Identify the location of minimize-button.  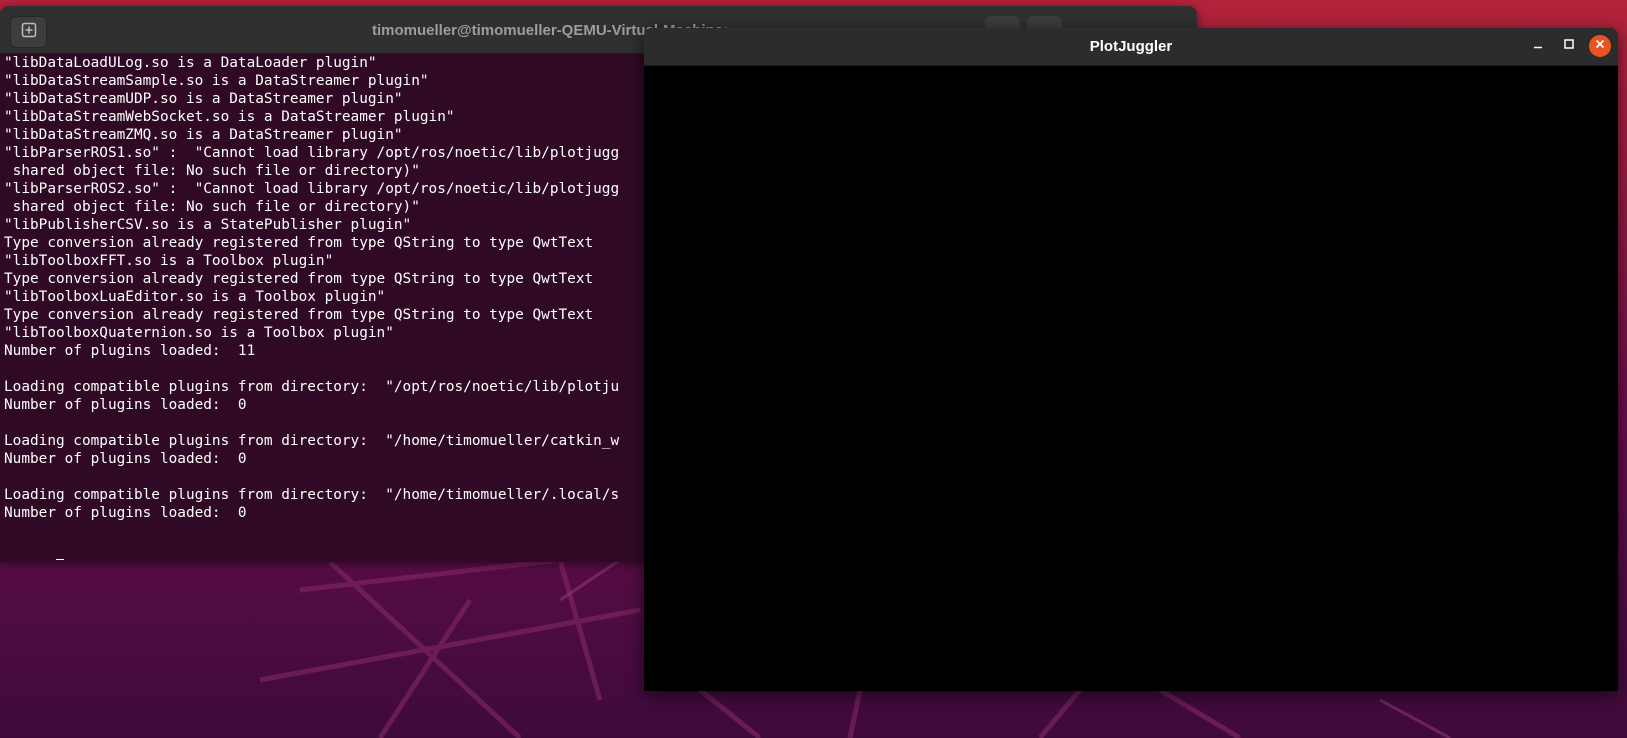
(1538, 46).